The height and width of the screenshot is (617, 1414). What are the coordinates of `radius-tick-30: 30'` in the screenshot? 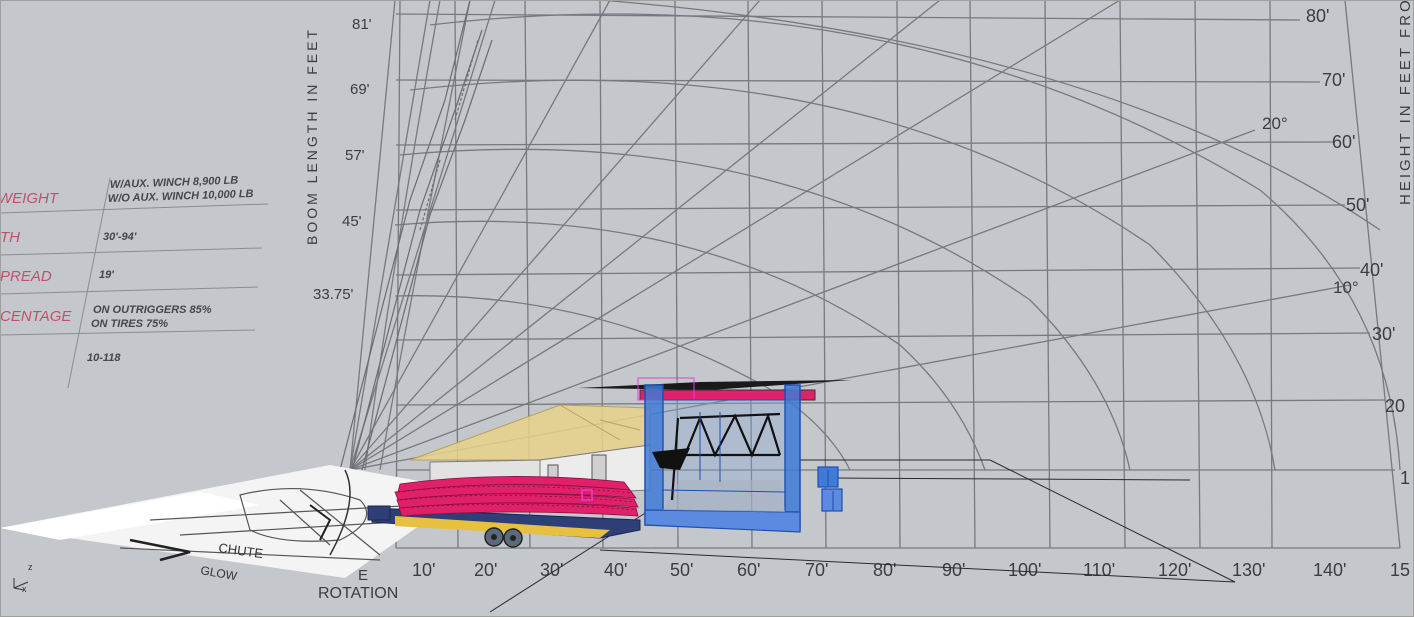 It's located at (551, 570).